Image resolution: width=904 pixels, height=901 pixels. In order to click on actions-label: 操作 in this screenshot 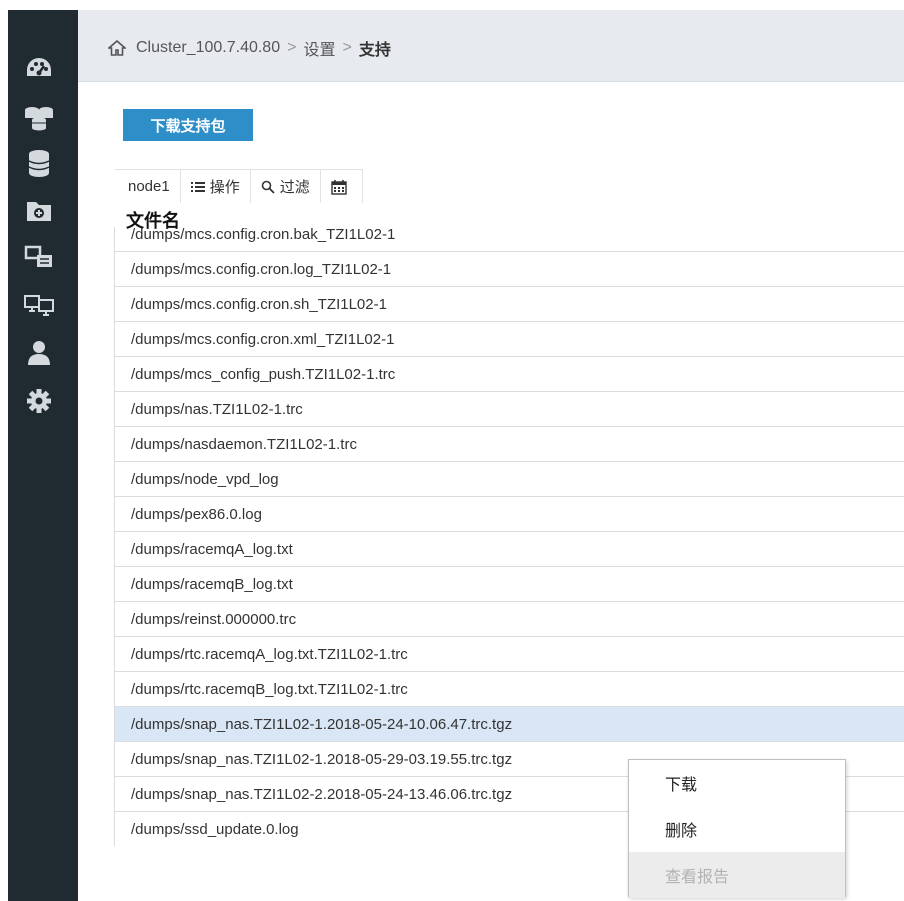, I will do `click(224, 187)`.